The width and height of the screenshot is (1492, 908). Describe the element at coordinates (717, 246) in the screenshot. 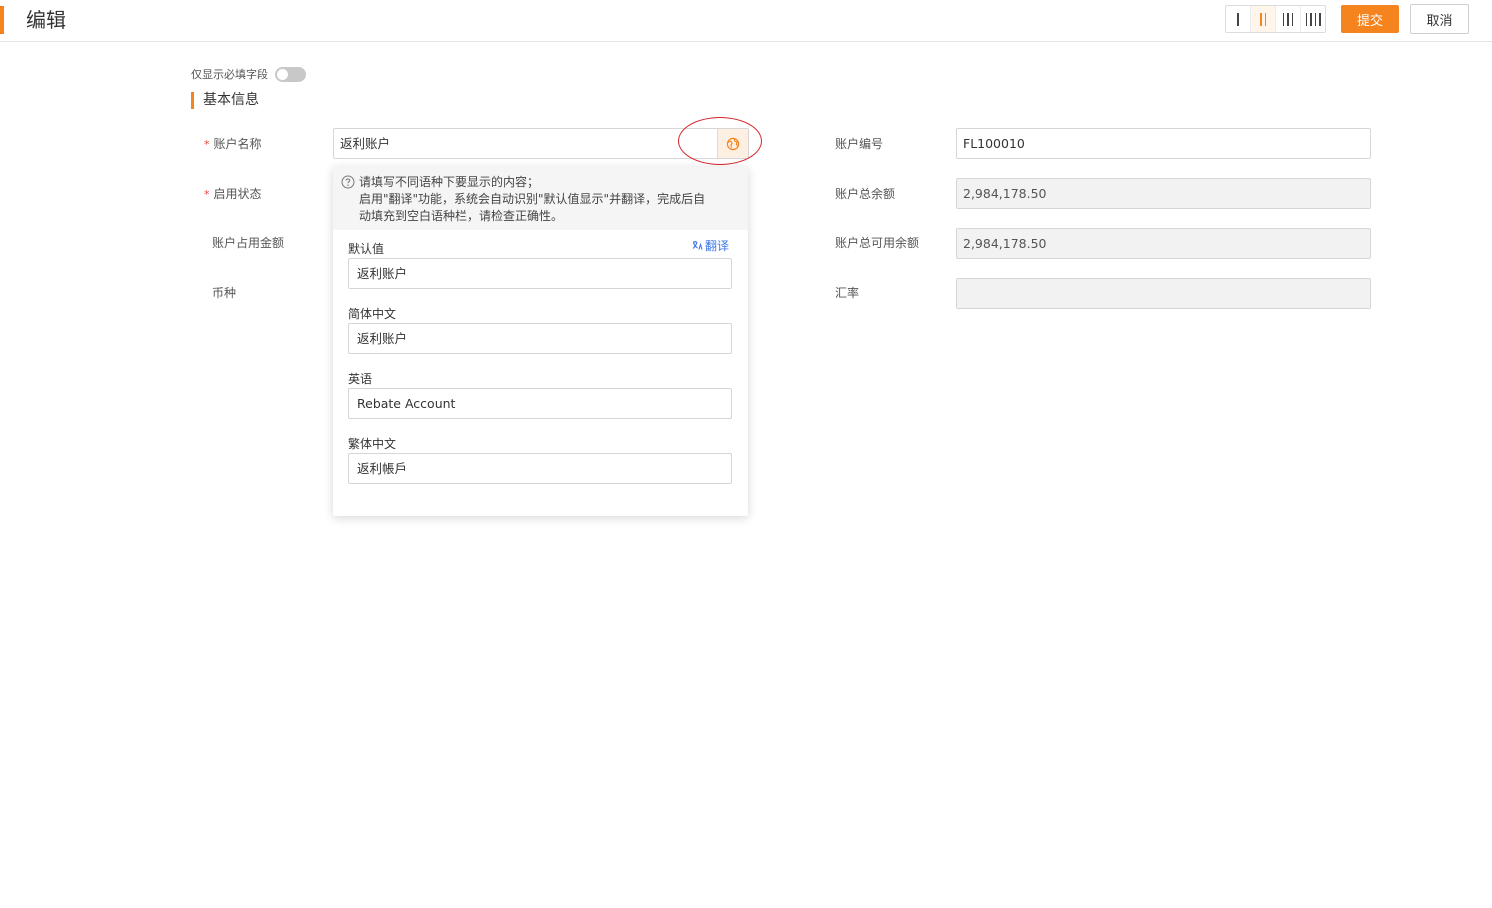

I see `translate-label: 翻译` at that location.